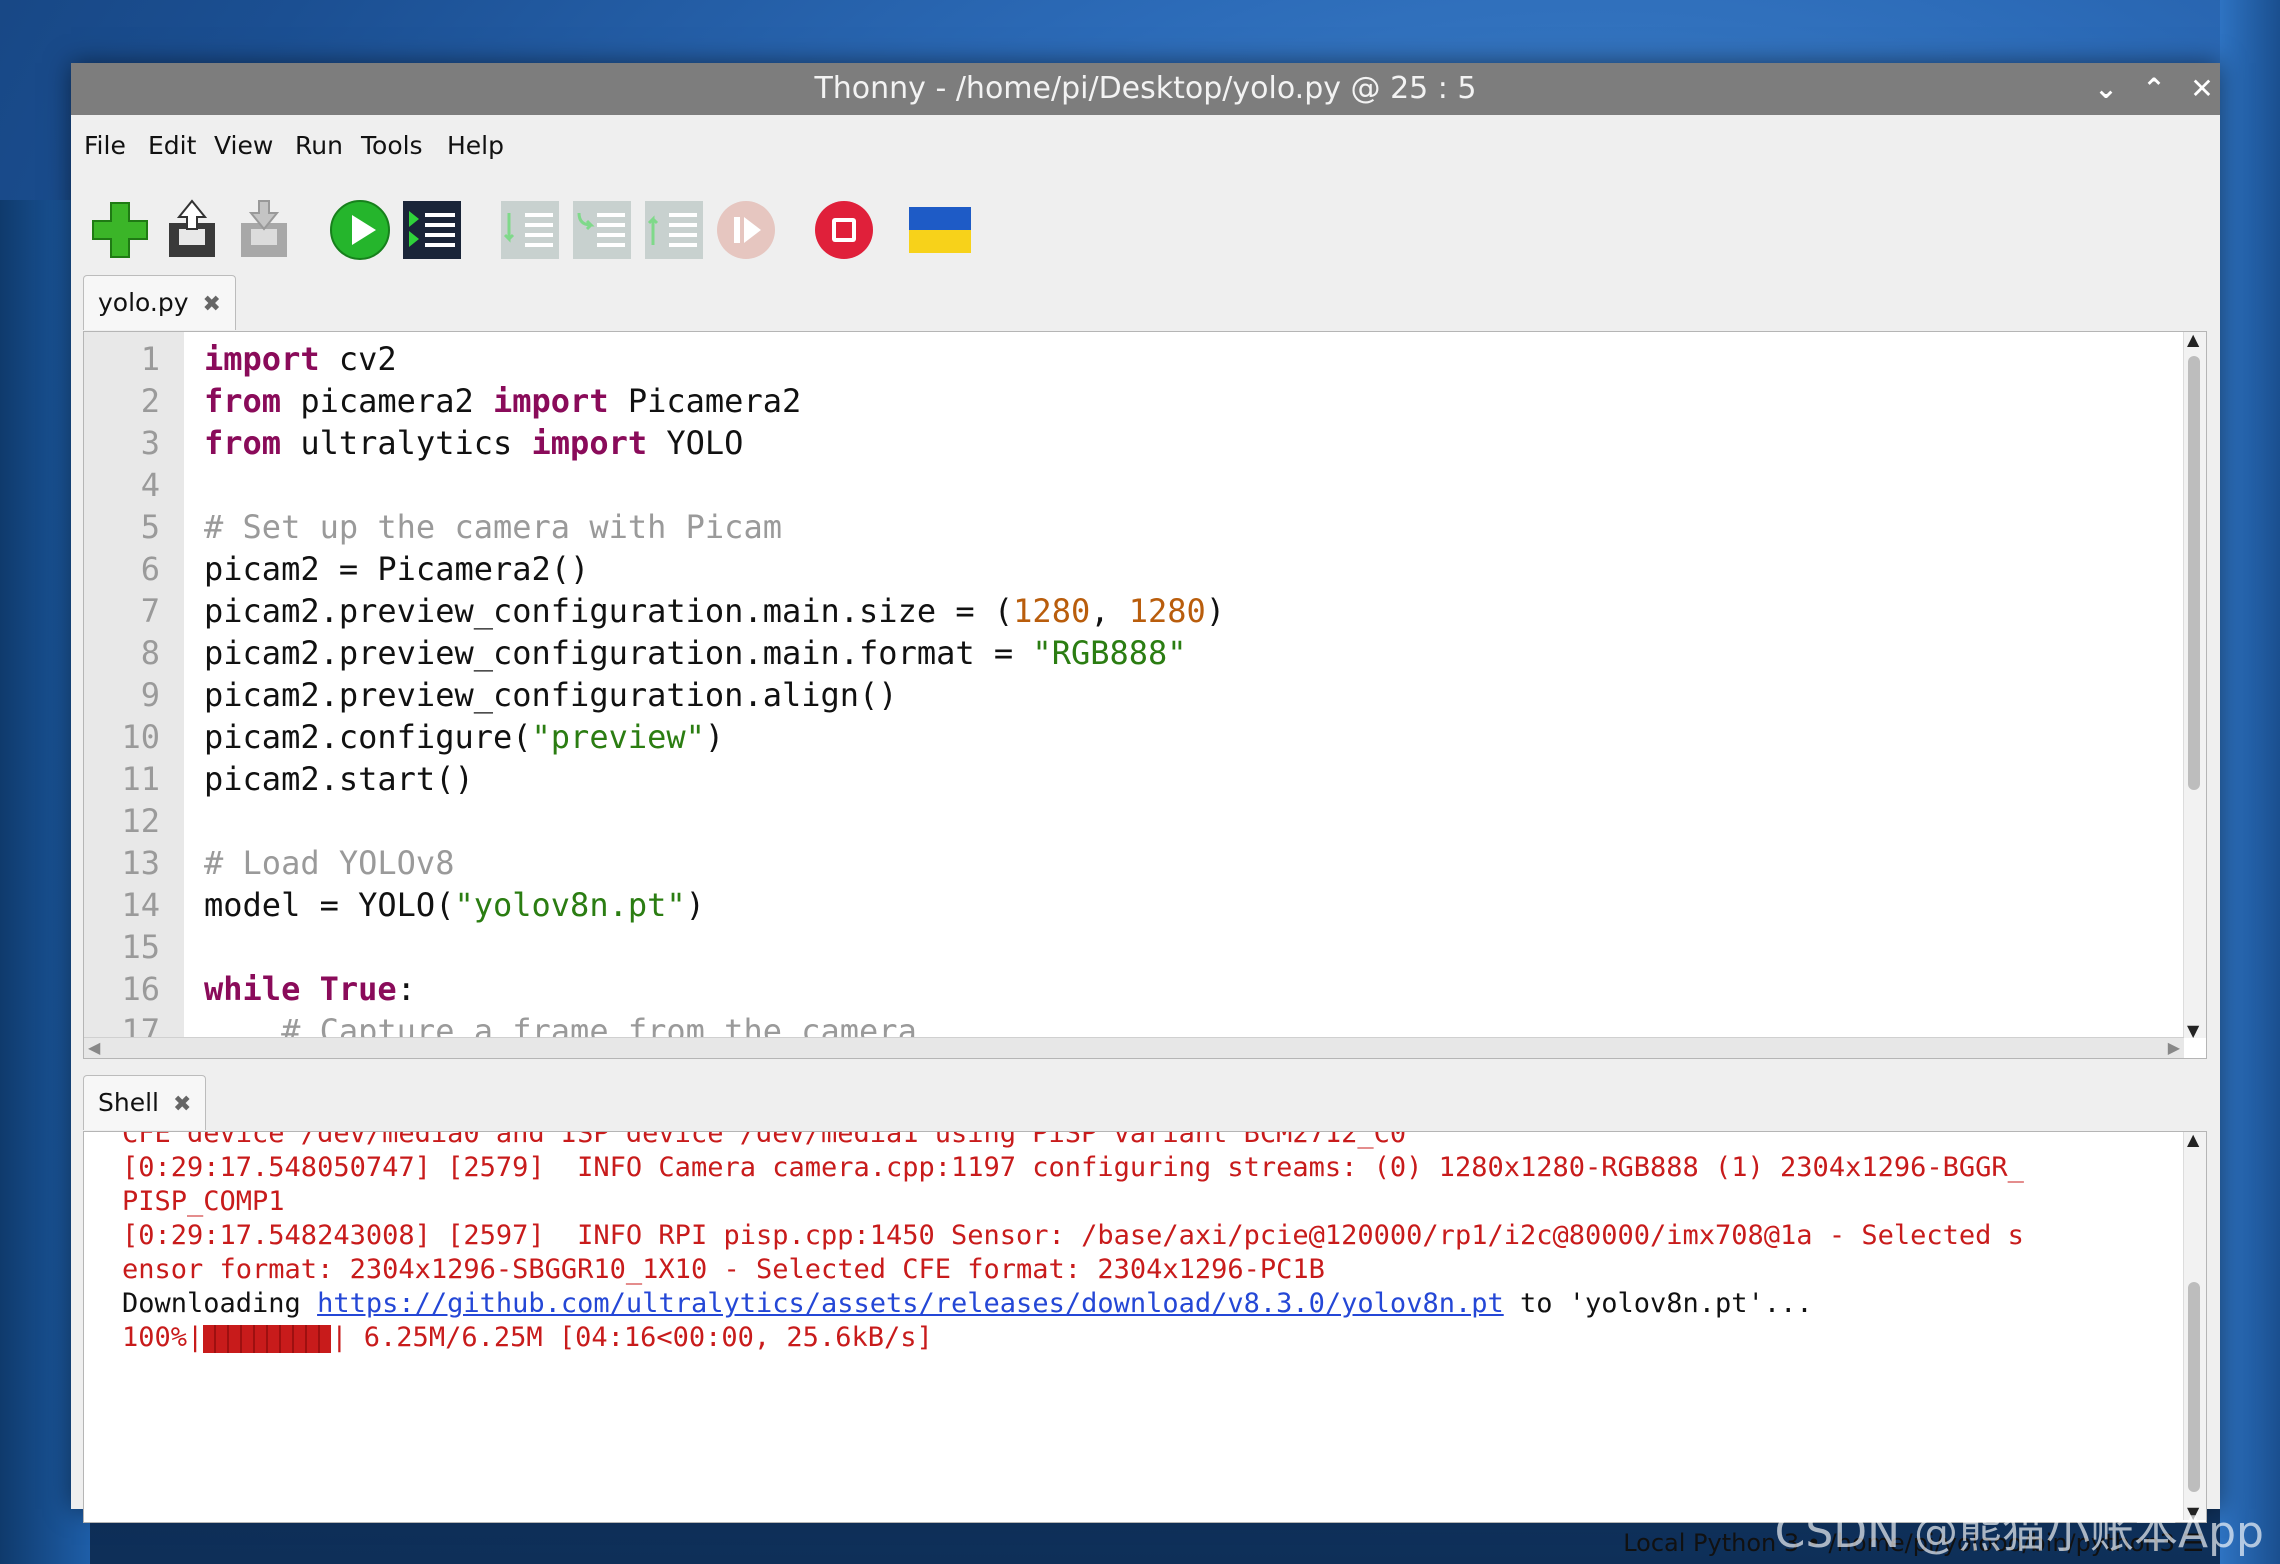 The image size is (2280, 1564). What do you see at coordinates (844, 230) in the screenshot?
I see `stop-icon` at bounding box center [844, 230].